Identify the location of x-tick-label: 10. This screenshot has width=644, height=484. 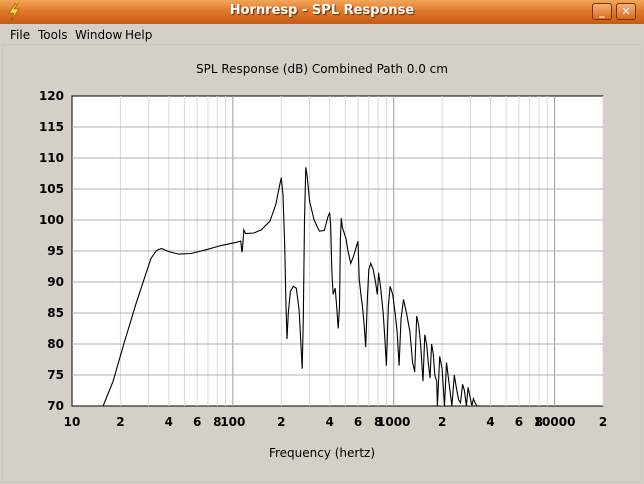
(72, 422).